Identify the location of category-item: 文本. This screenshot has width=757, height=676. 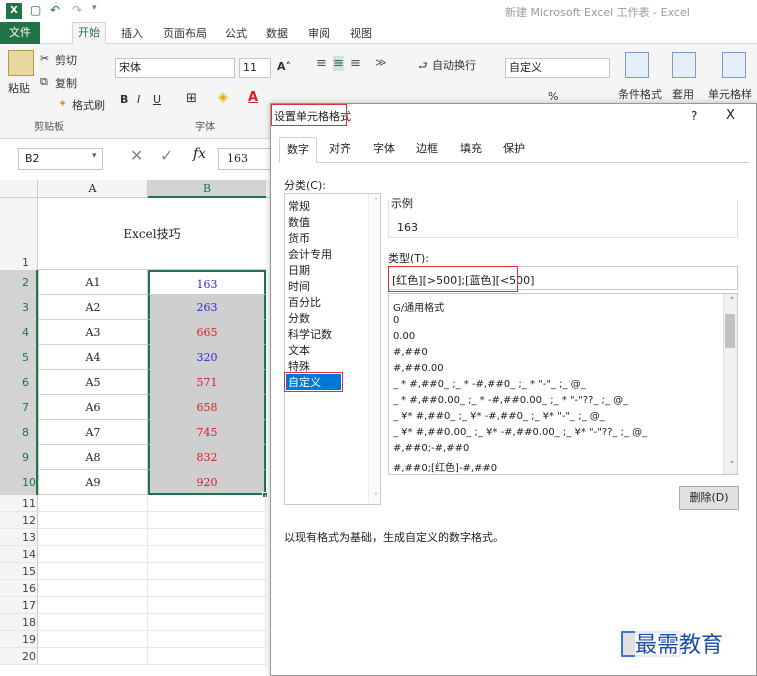
(299, 350).